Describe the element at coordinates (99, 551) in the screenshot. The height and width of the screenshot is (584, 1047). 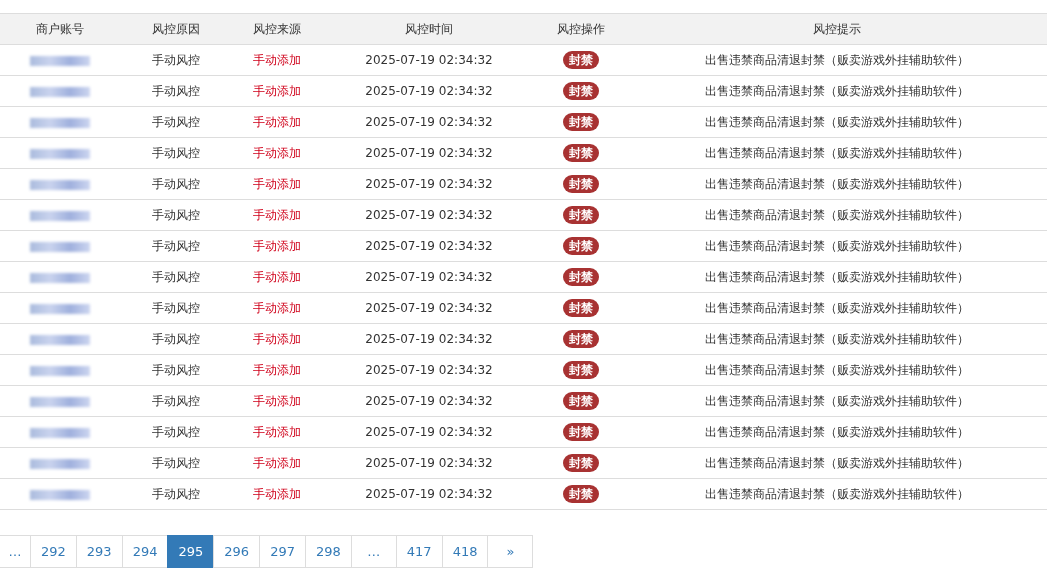
I see `page-link: 293` at that location.